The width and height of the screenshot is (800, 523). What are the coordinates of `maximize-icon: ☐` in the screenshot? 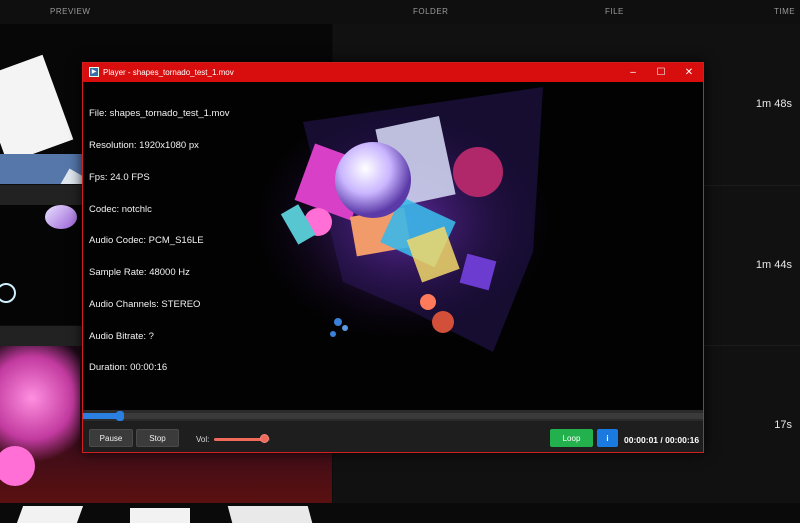 It's located at (661, 72).